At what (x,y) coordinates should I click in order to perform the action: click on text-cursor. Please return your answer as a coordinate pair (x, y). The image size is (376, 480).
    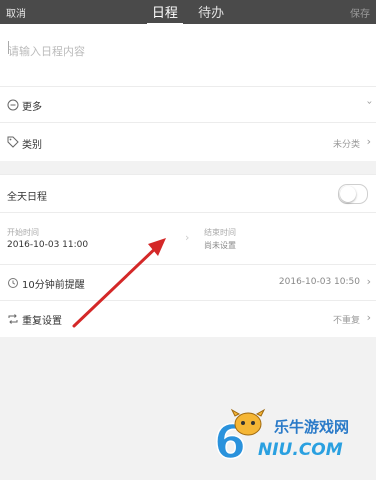
    Looking at the image, I should click on (8, 47).